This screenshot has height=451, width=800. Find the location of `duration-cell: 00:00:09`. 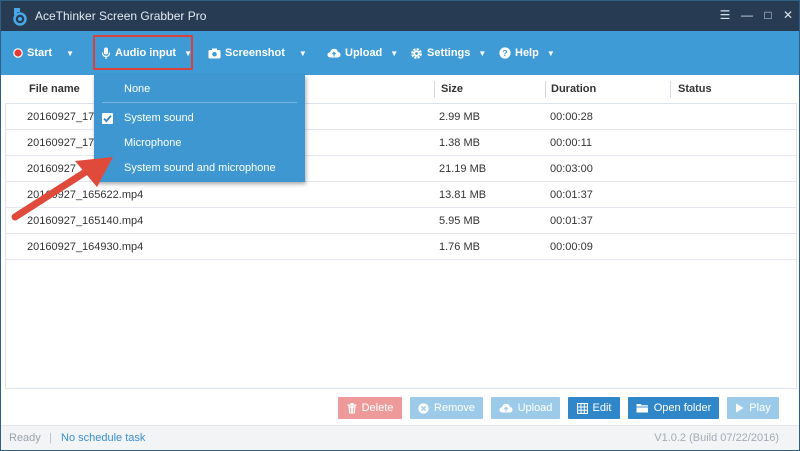

duration-cell: 00:00:09 is located at coordinates (571, 247).